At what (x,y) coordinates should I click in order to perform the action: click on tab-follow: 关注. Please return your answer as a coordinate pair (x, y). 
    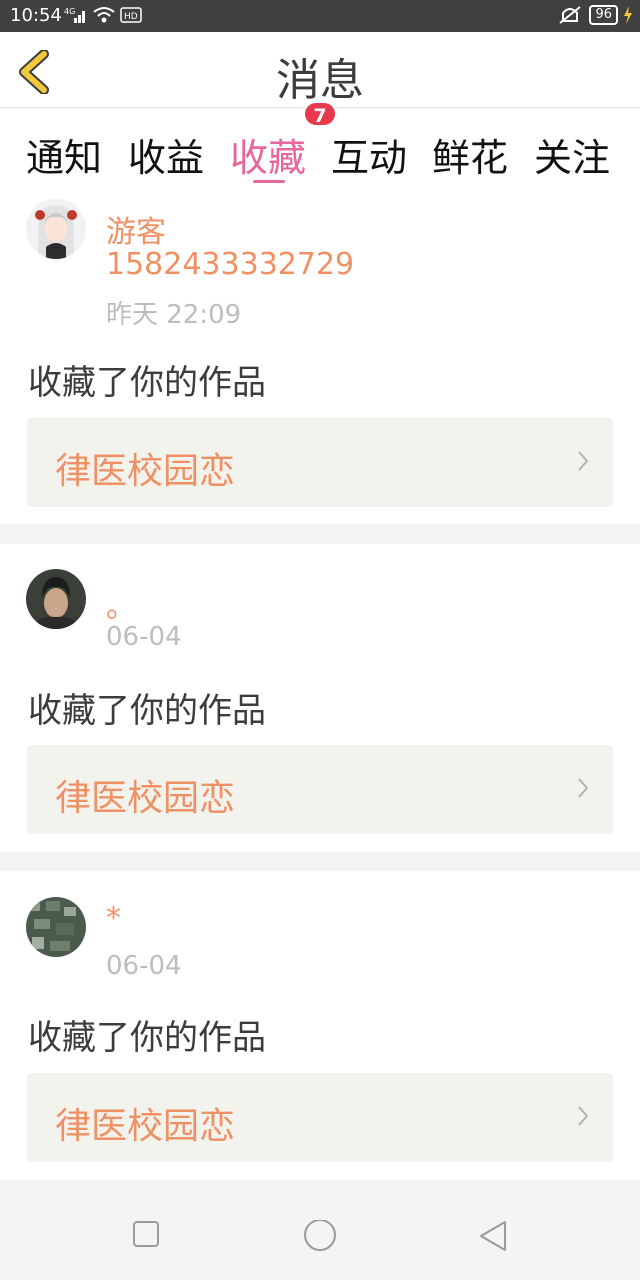
    Looking at the image, I should click on (572, 154).